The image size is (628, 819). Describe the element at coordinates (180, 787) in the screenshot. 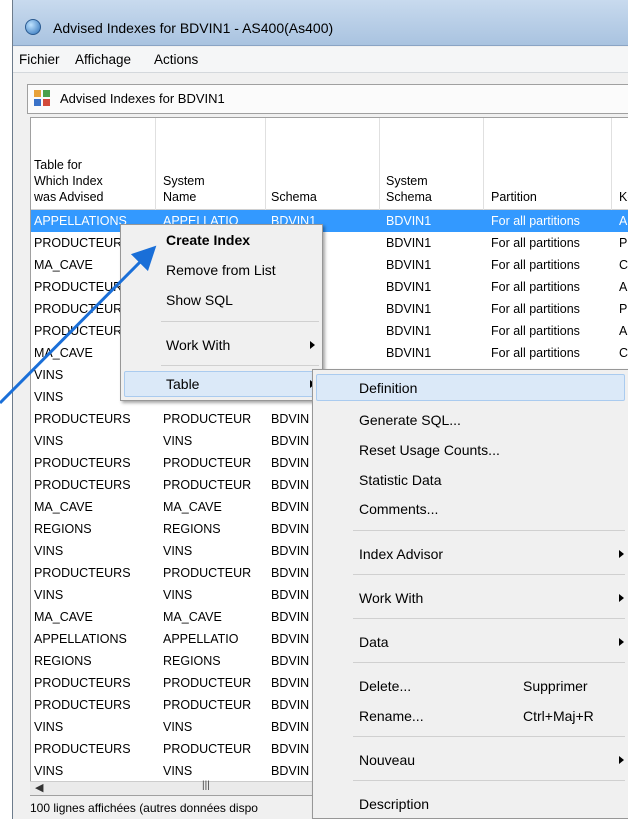

I see `horizontal-scrollbar: ◀ |||` at that location.